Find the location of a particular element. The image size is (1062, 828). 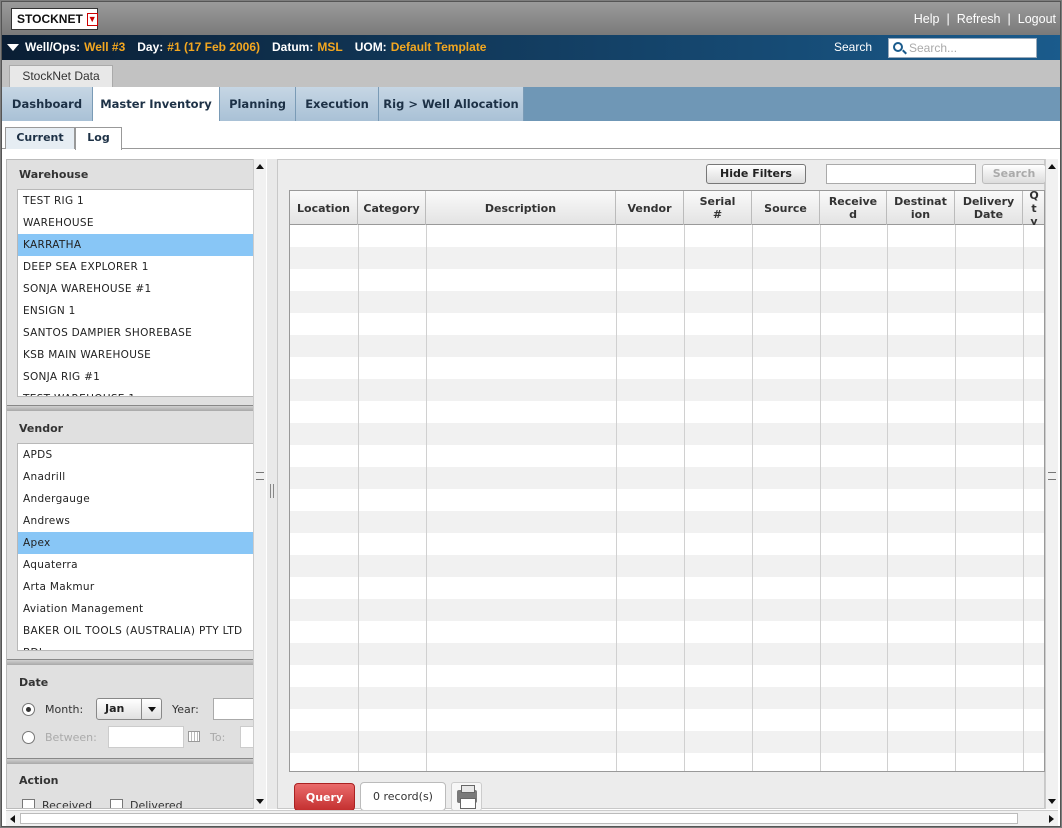

scroll-left-icon is located at coordinates (12, 819).